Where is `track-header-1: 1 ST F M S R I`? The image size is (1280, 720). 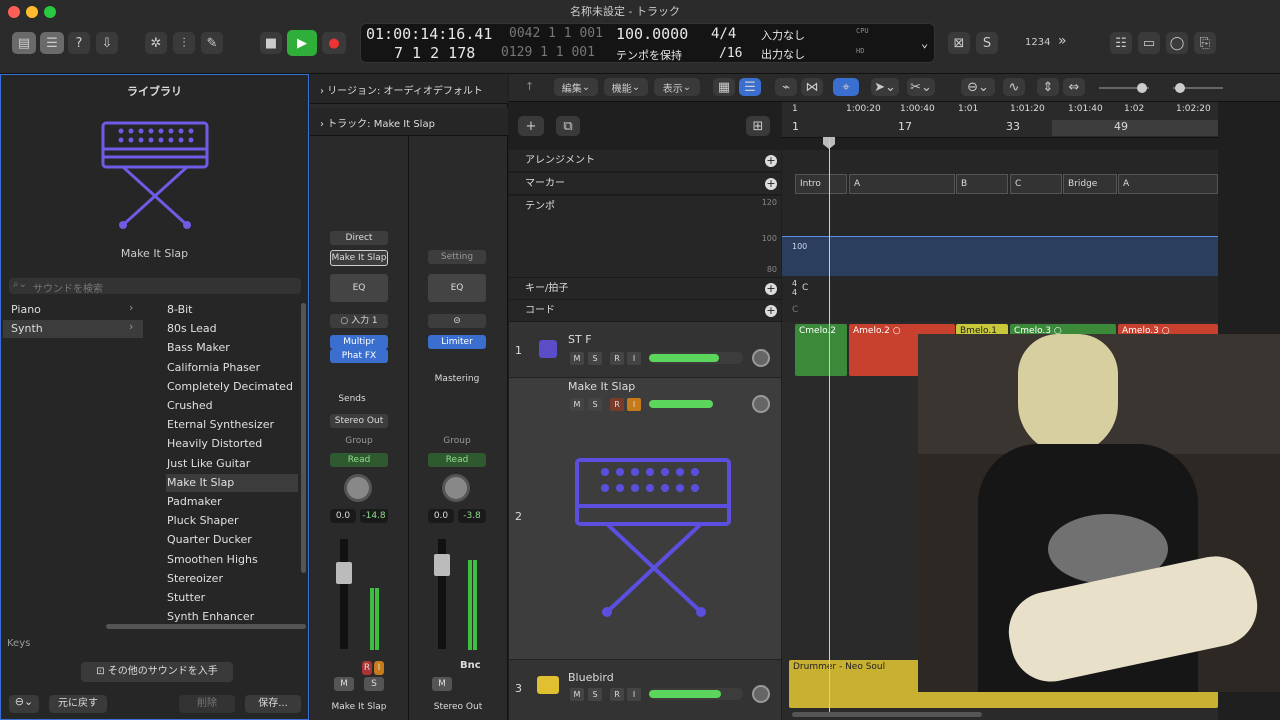 track-header-1: 1 ST F M S R I is located at coordinates (645, 350).